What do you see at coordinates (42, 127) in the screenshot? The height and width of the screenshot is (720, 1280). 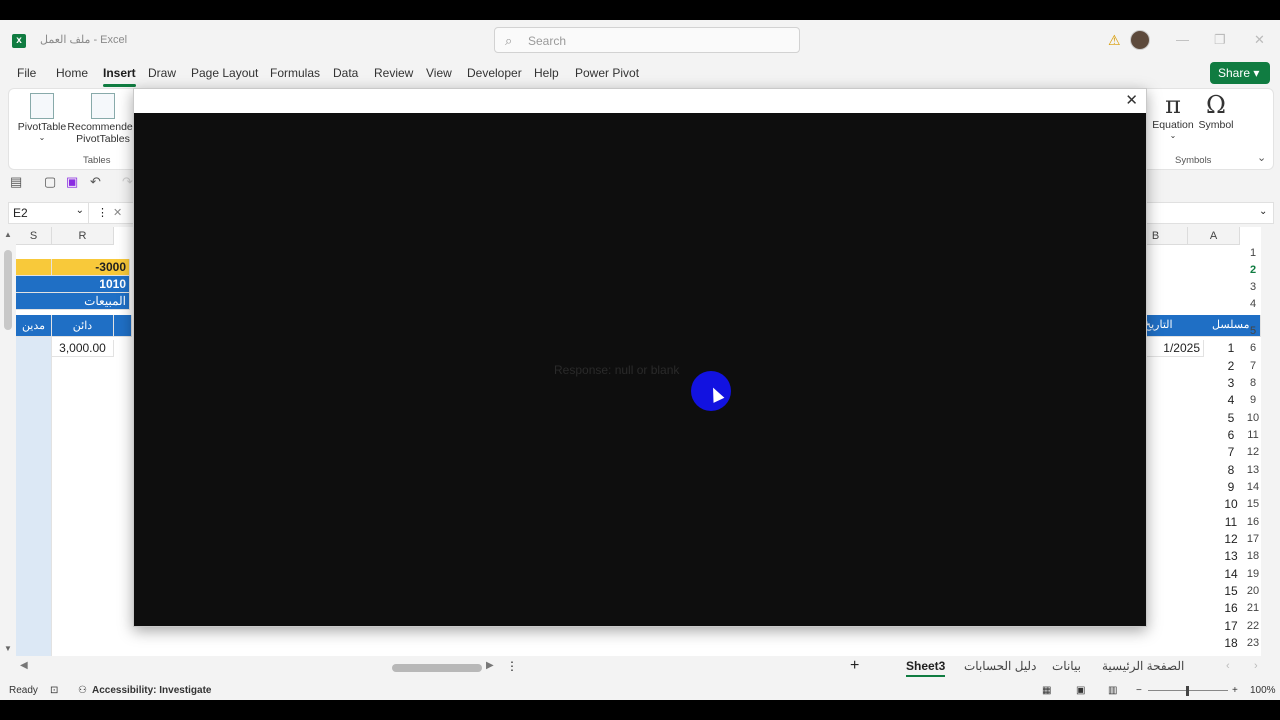 I see `pivottable-label: PivotTable` at bounding box center [42, 127].